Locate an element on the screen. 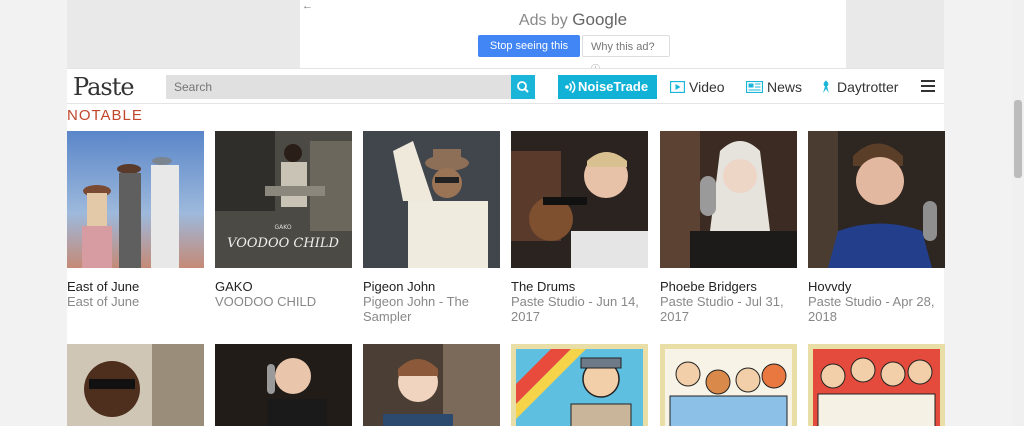 The width and height of the screenshot is (1024, 426). card-title: Phoebe Bridgers is located at coordinates (728, 286).